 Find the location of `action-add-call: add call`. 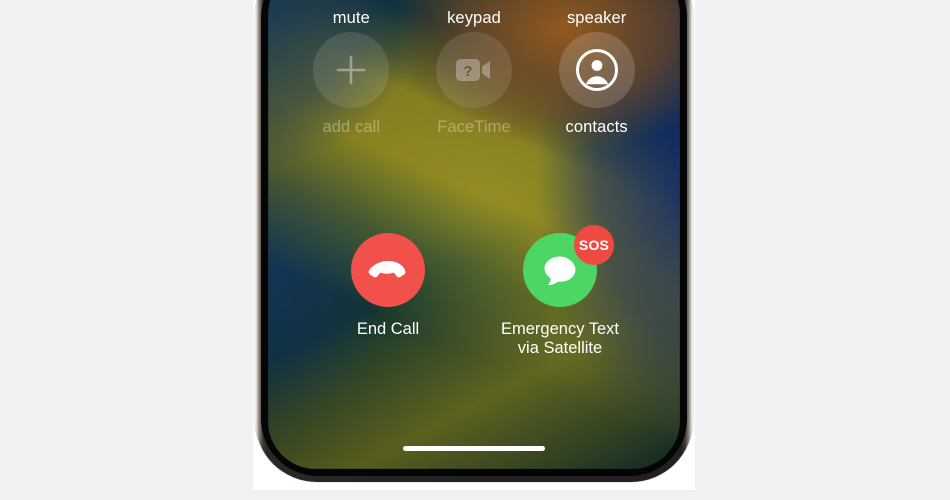

action-add-call: add call is located at coordinates (351, 84).